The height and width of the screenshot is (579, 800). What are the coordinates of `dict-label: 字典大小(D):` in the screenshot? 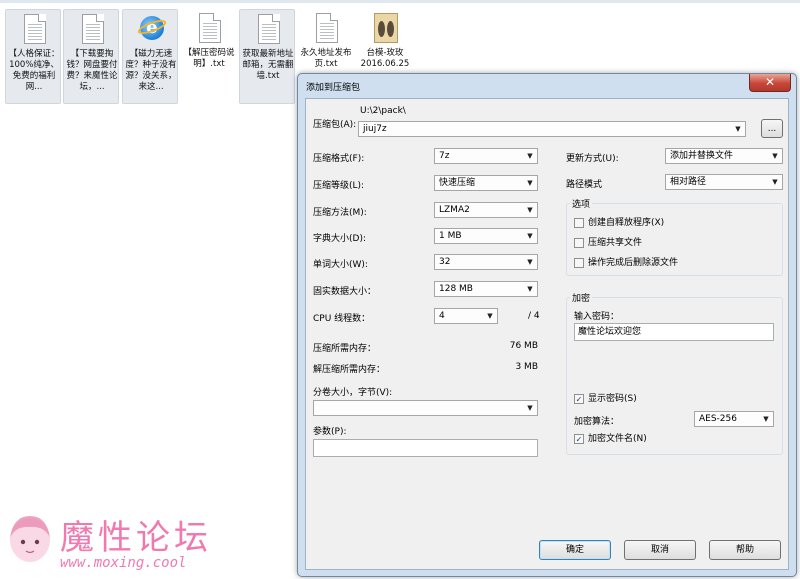 It's located at (339, 239).